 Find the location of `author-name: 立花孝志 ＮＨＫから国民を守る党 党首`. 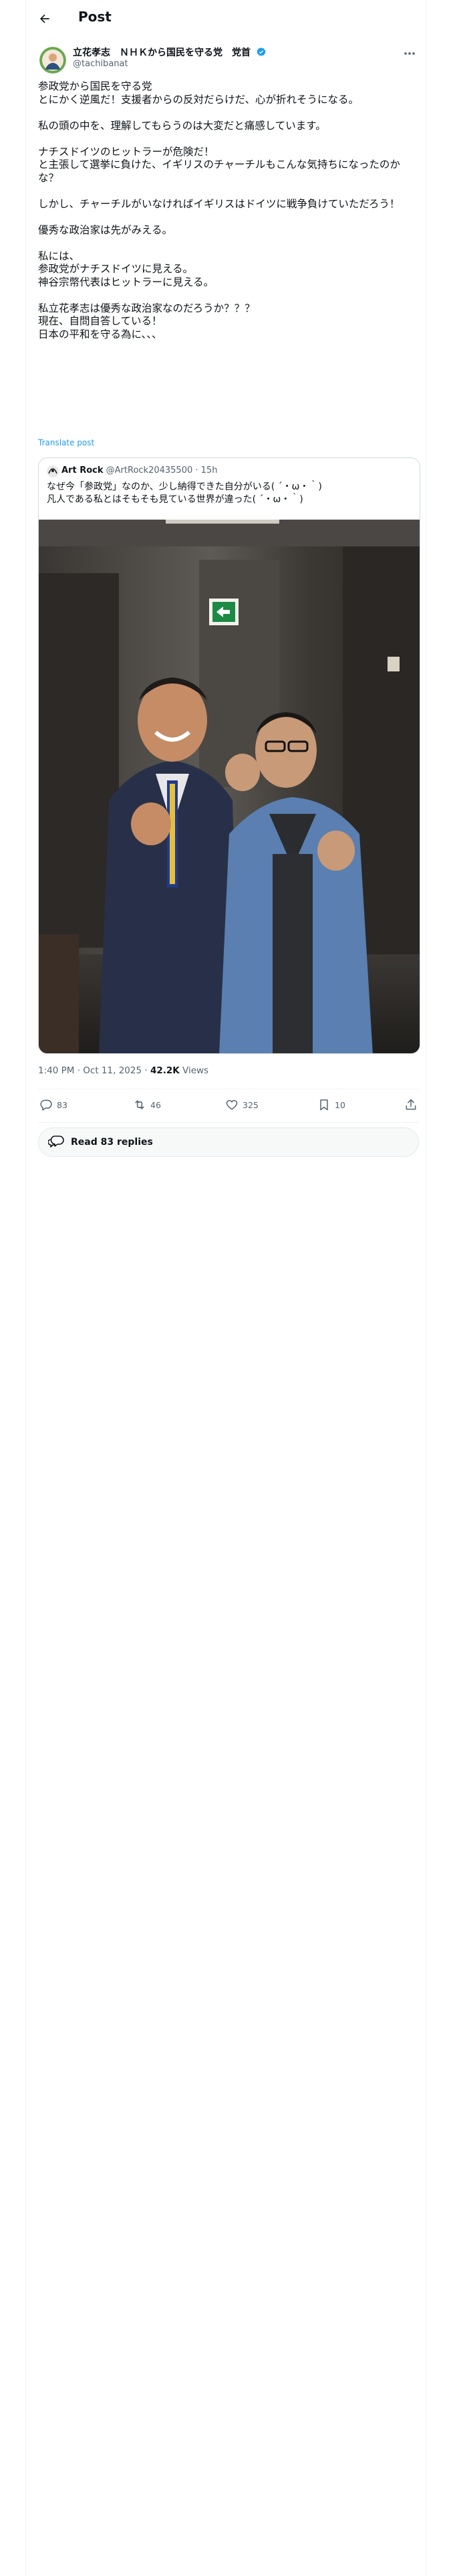

author-name: 立花孝志 ＮＨＫから国民を守る党 党首 is located at coordinates (170, 53).